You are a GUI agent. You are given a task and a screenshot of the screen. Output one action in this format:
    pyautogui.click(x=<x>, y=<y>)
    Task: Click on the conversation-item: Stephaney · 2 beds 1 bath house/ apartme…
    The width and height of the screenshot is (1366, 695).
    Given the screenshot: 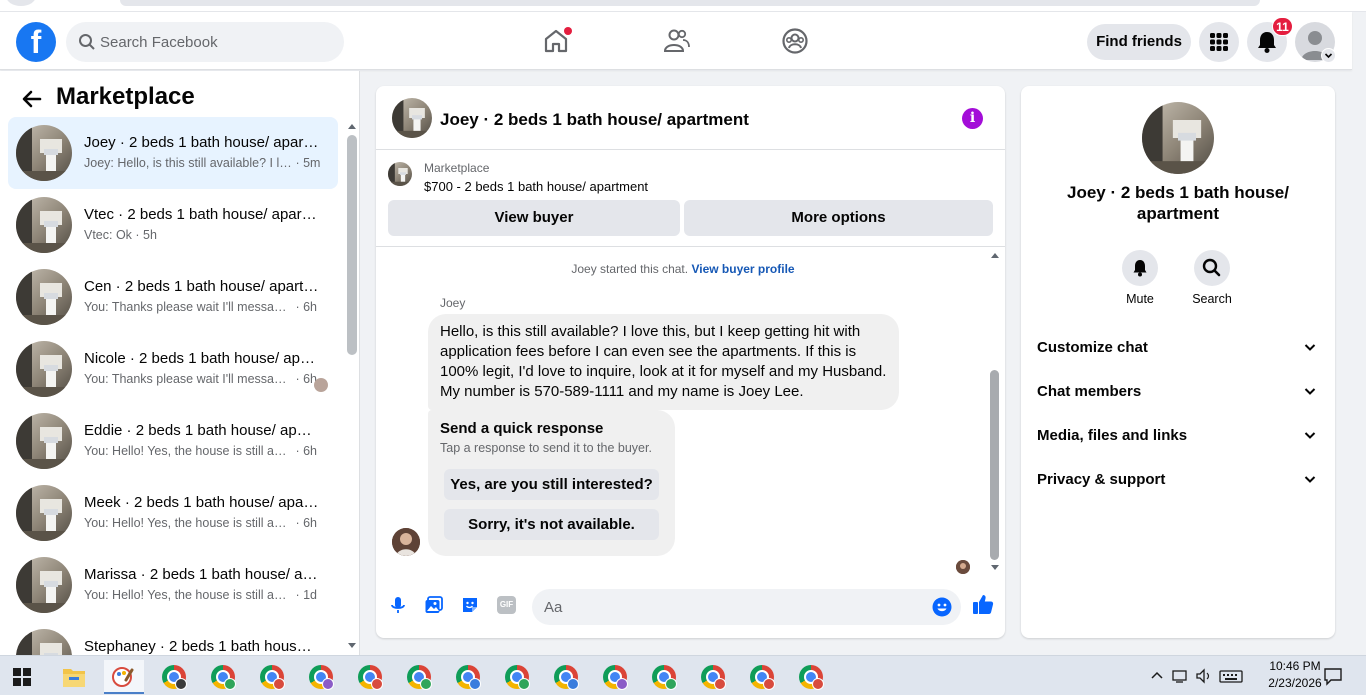 What is the action you would take?
    pyautogui.click(x=173, y=638)
    